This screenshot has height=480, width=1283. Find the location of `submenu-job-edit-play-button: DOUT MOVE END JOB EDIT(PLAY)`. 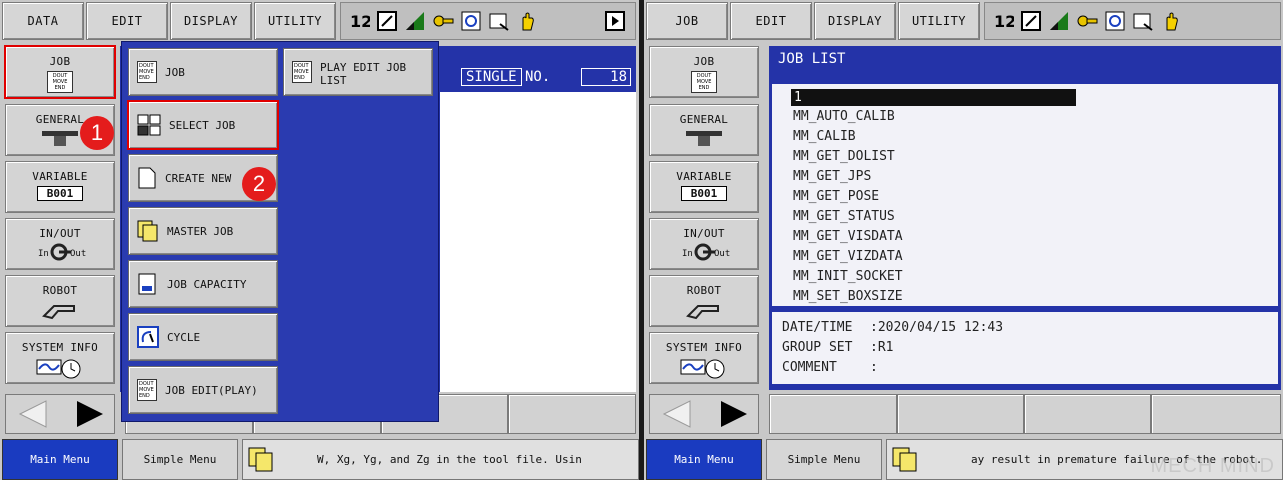

submenu-job-edit-play-button: DOUT MOVE END JOB EDIT(PLAY) is located at coordinates (203, 390).